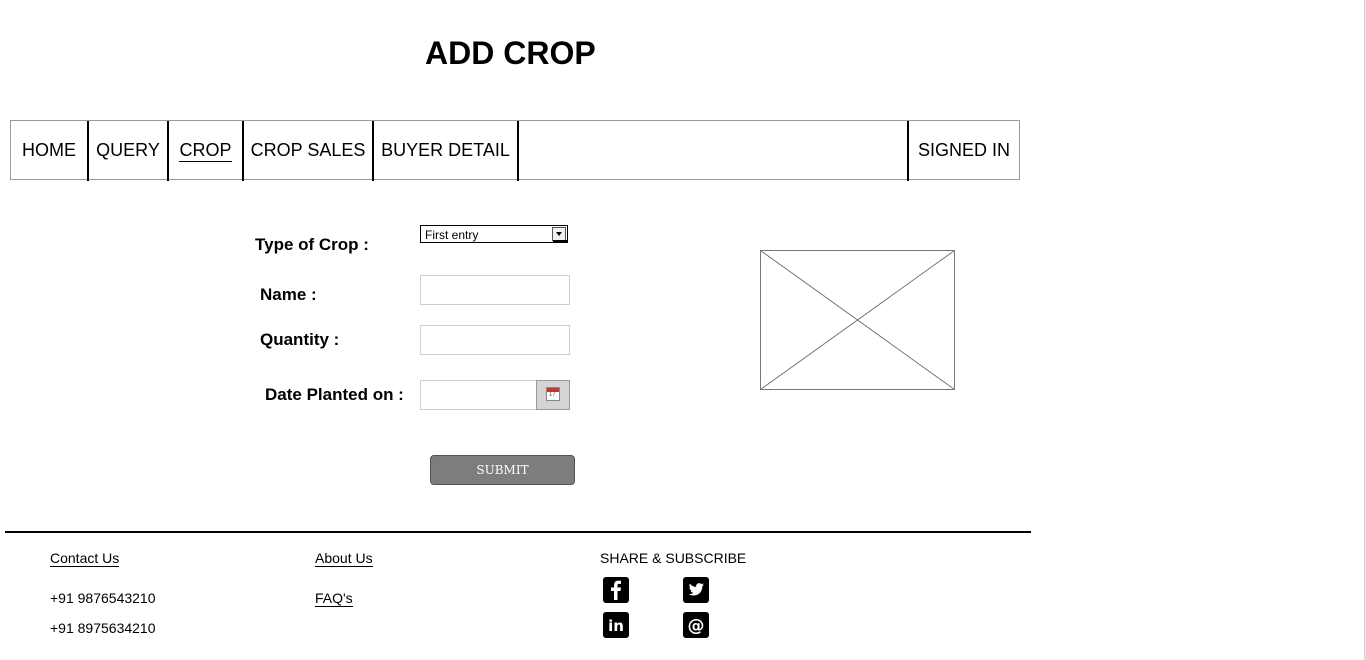  I want to click on submit-button: SUBMIT, so click(502, 470).